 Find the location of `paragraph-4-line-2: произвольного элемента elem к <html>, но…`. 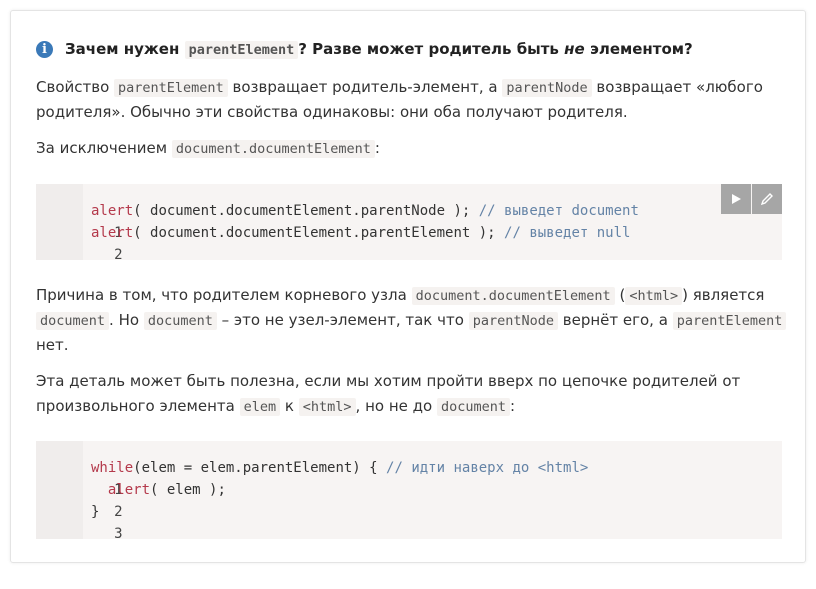

paragraph-4-line-2: произвольного элемента elem к <html>, но… is located at coordinates (276, 406).